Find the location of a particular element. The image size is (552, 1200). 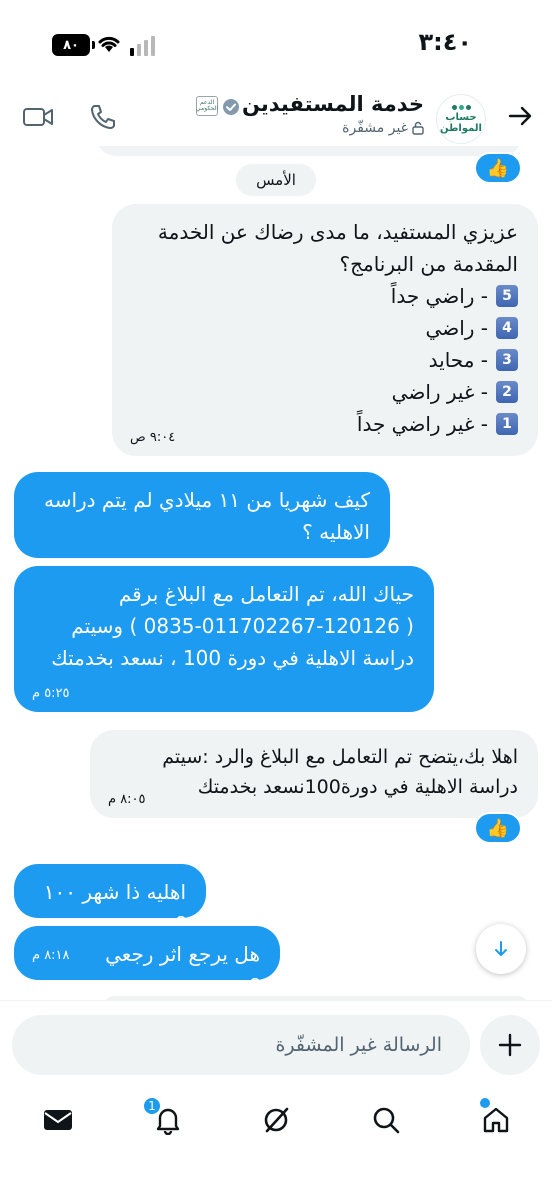

message-timestamp: ٨:٠٥ م is located at coordinates (127, 799).